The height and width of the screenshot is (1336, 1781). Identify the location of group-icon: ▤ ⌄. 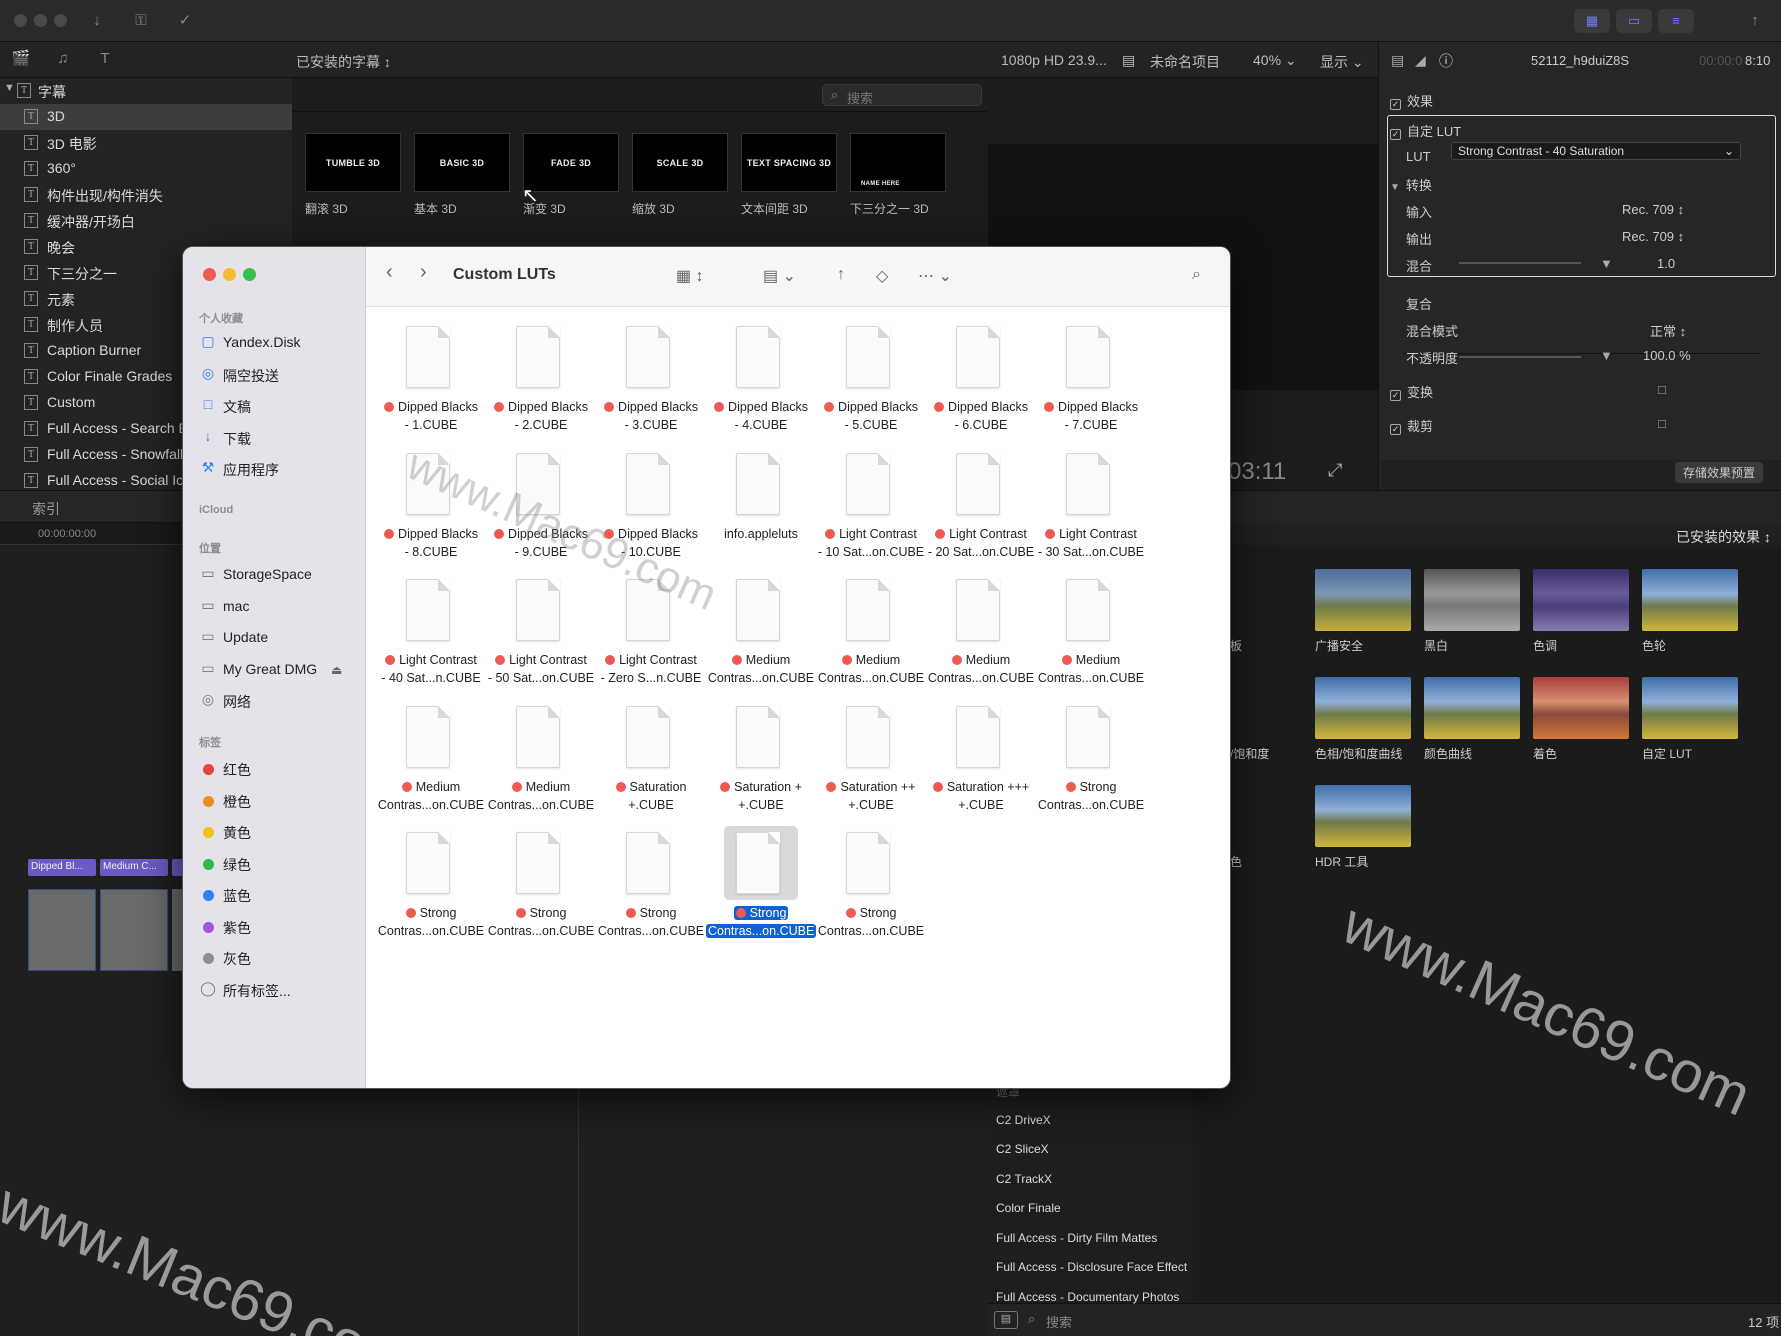
(779, 276).